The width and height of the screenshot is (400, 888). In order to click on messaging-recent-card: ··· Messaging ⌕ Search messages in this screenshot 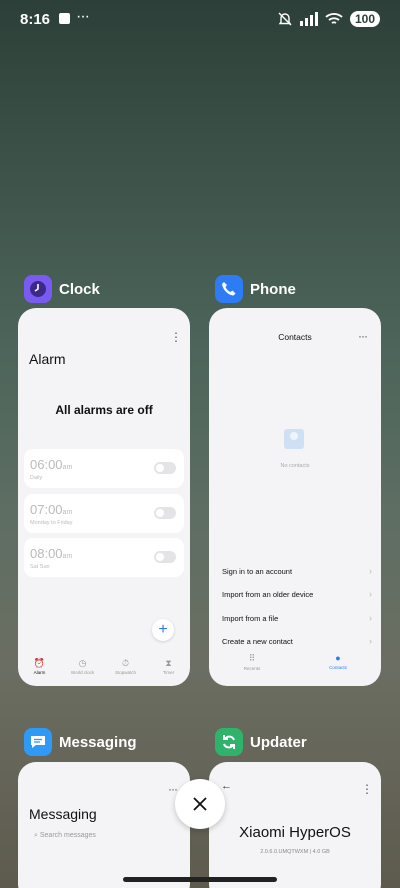, I will do `click(104, 825)`.